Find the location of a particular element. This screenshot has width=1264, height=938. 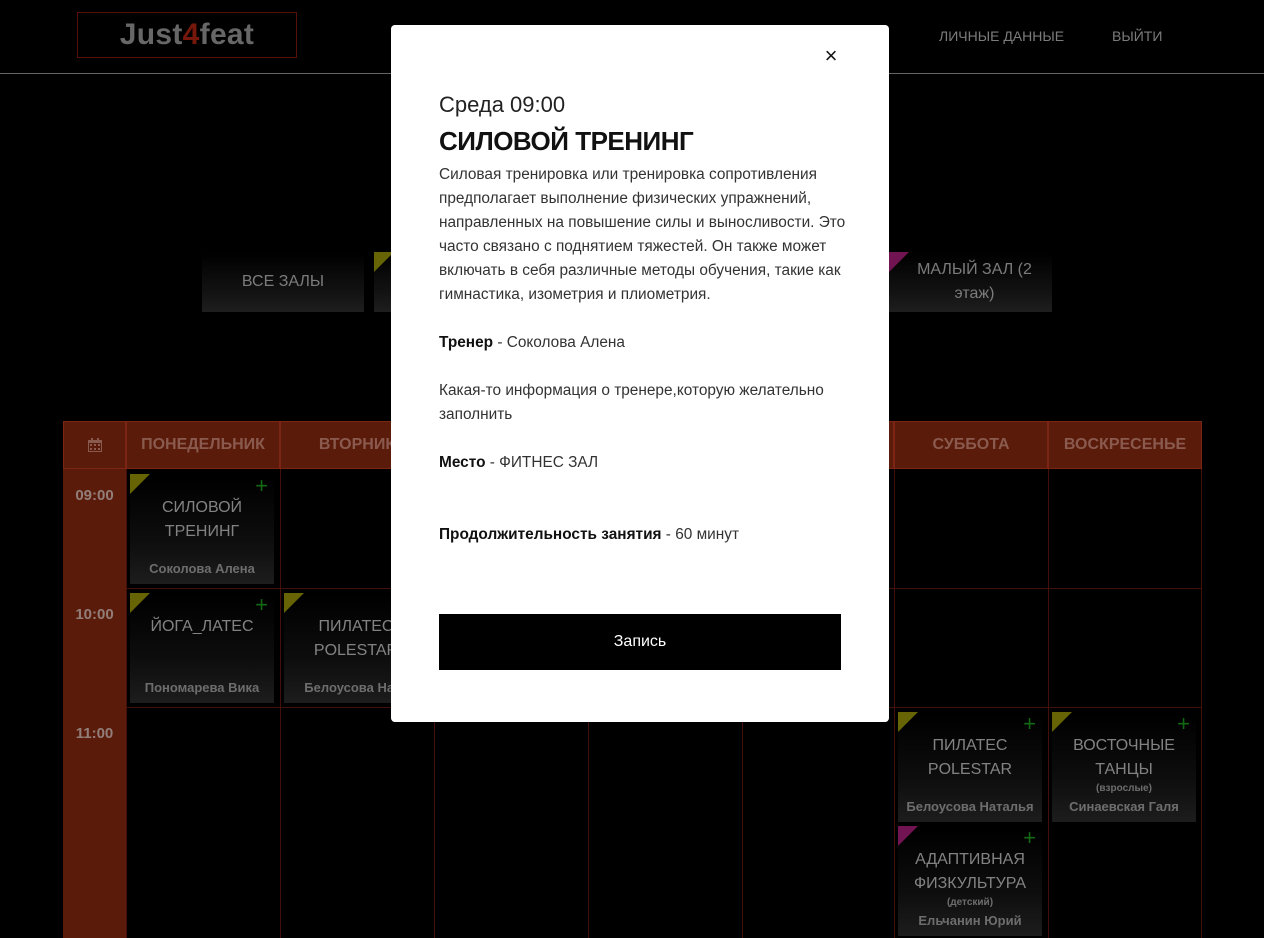

modal-duration: Продолжительность занятия - 60 минут is located at coordinates (589, 535).